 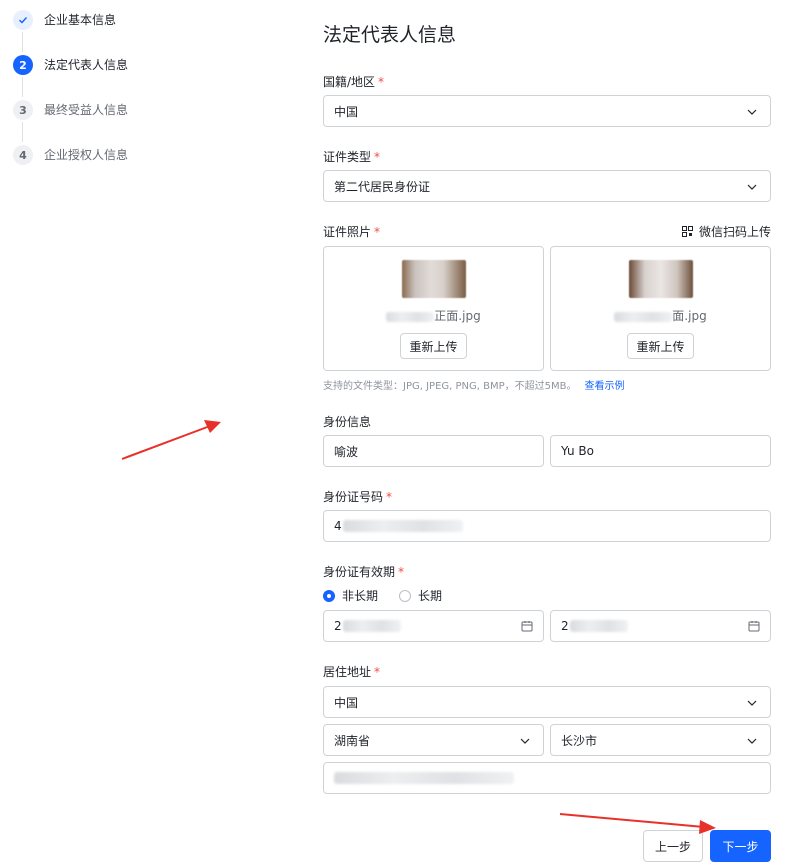 What do you see at coordinates (604, 386) in the screenshot?
I see `view-example-link: 查看示例` at bounding box center [604, 386].